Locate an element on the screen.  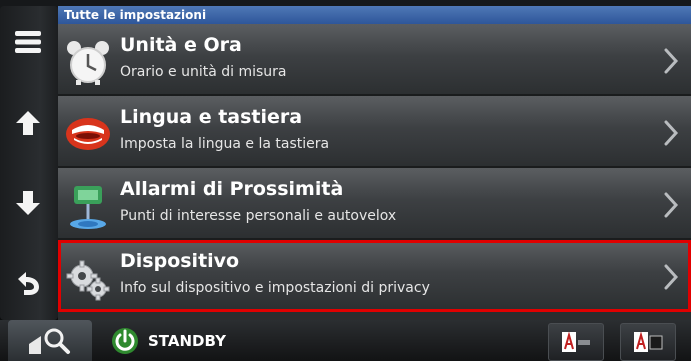
scroll-up-button is located at coordinates (28, 123).